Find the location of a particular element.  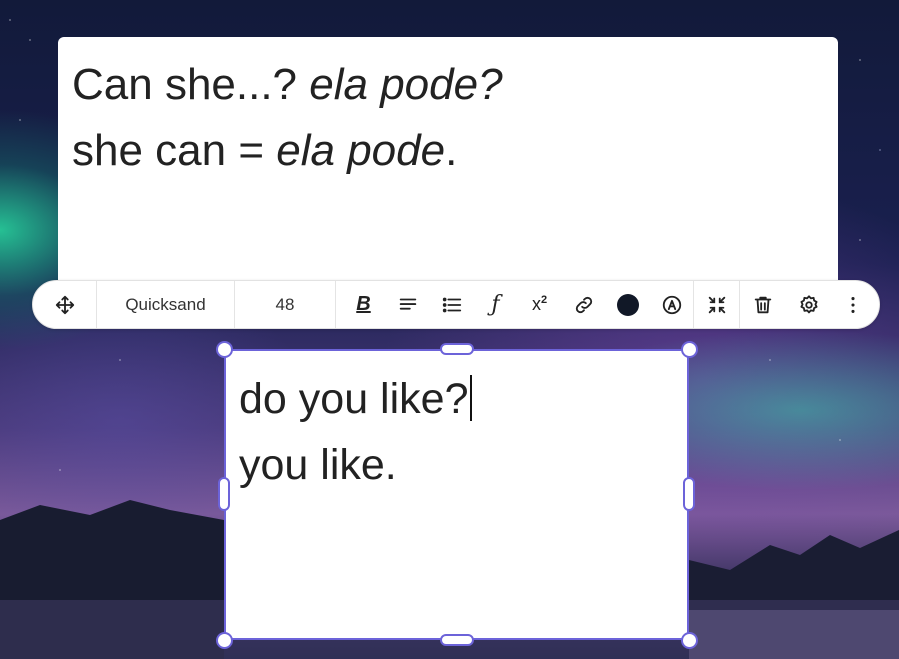

bullet-list-icon is located at coordinates (451, 304).